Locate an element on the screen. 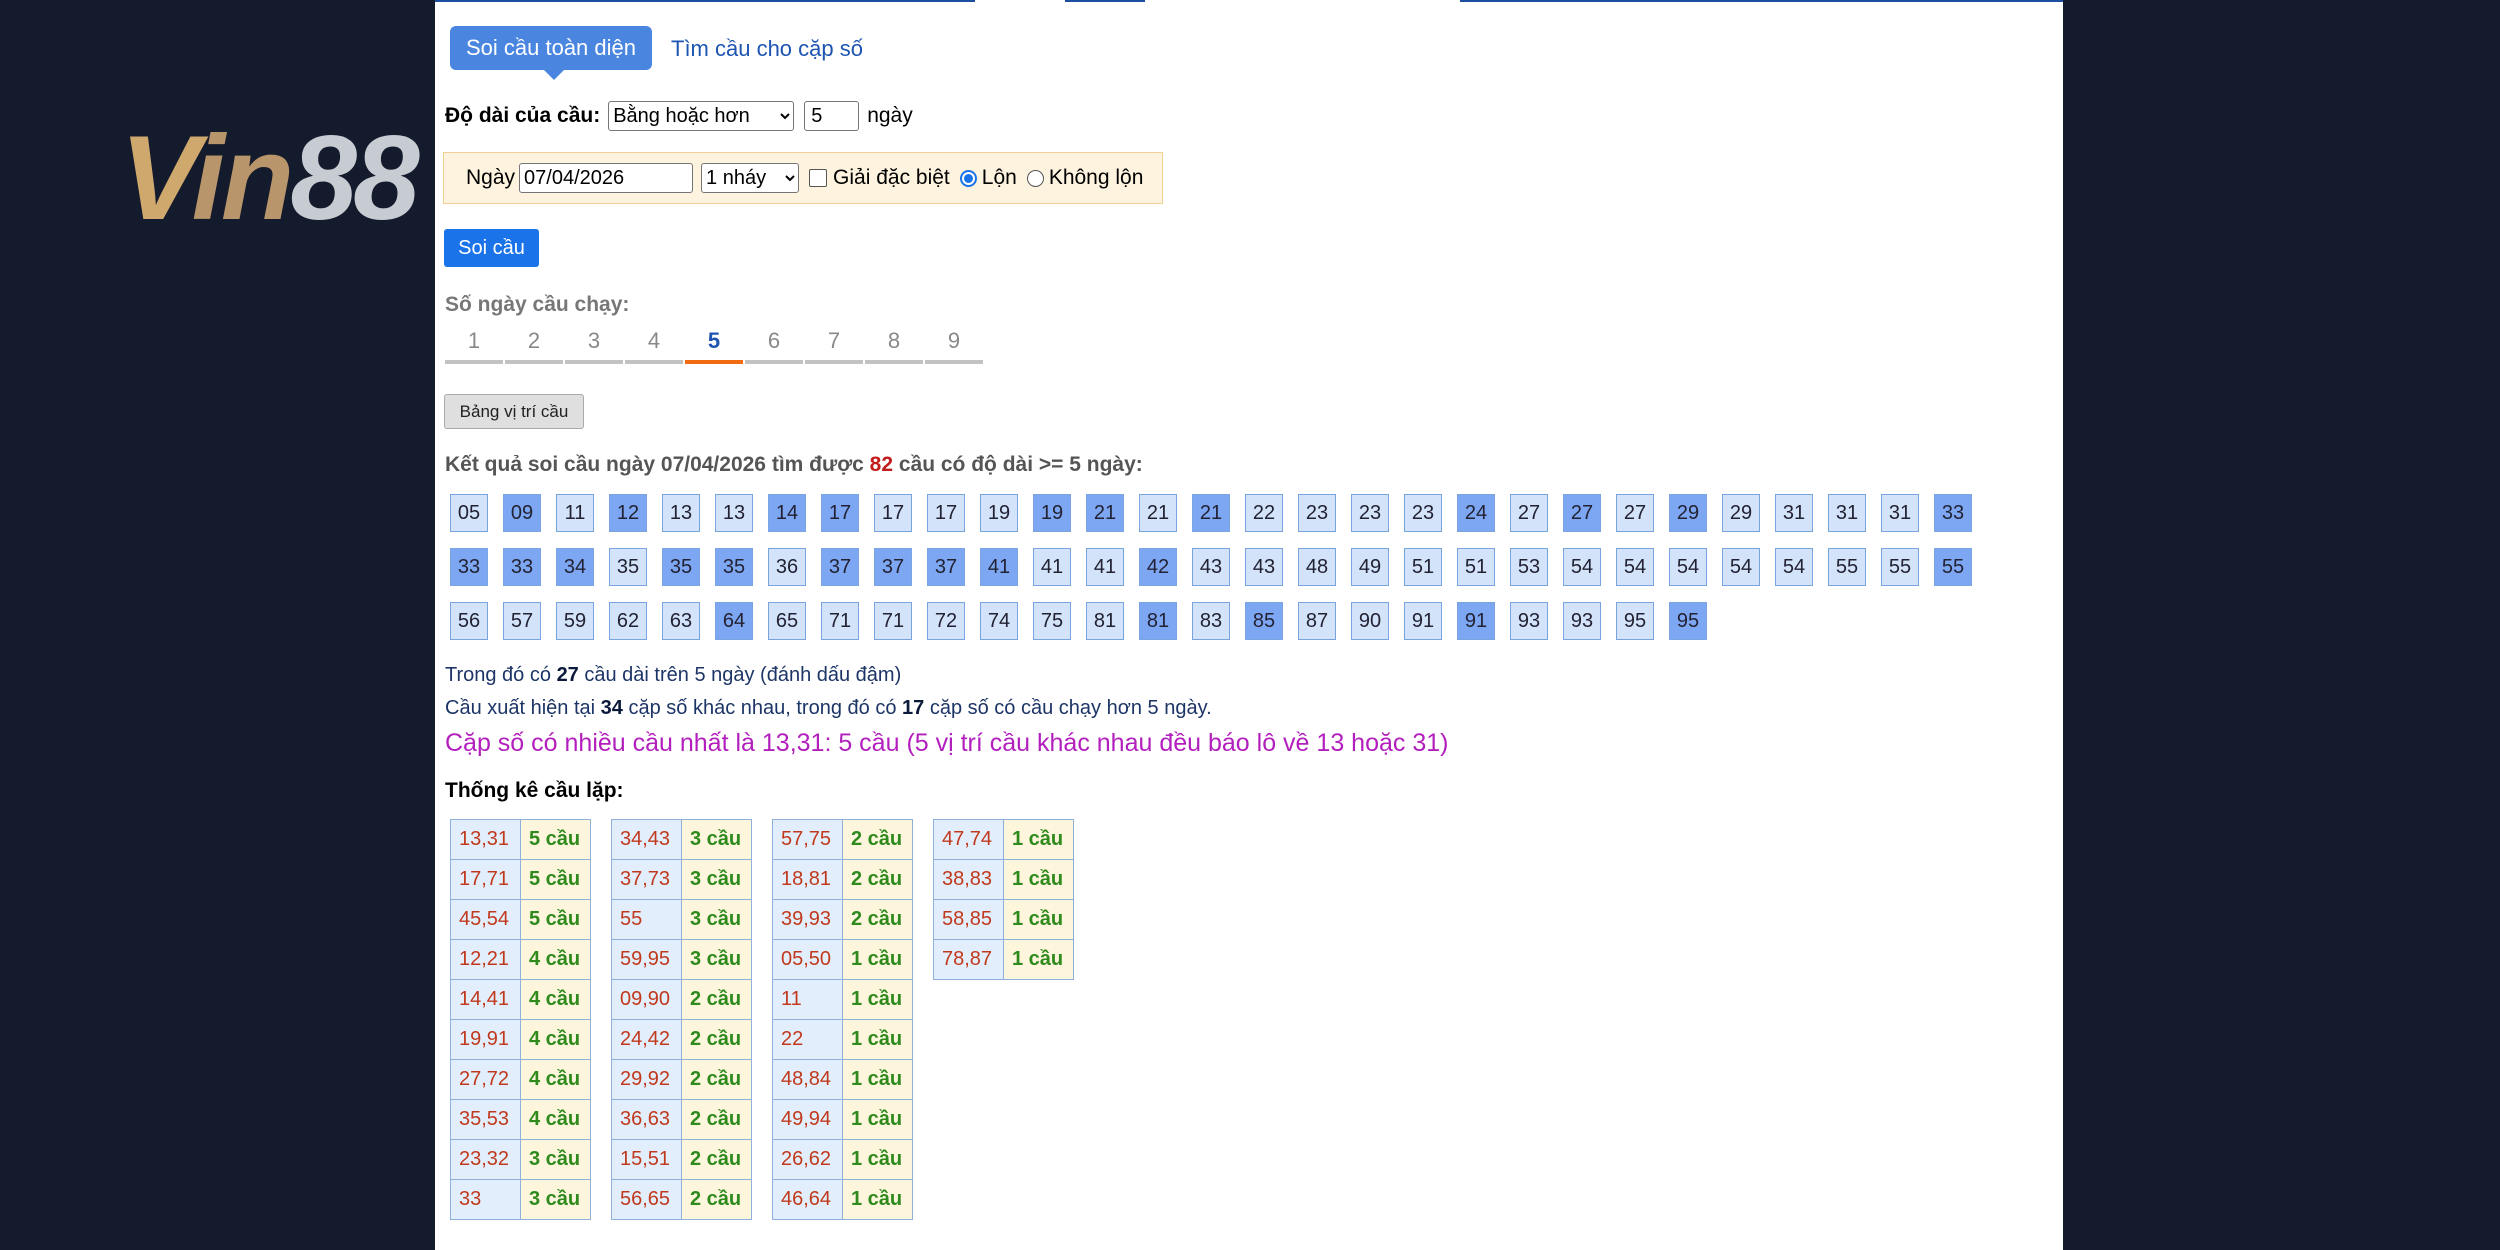  tab-tim-cau-cho-cap-so: Tìm cầu cho cặp số is located at coordinates (767, 49).